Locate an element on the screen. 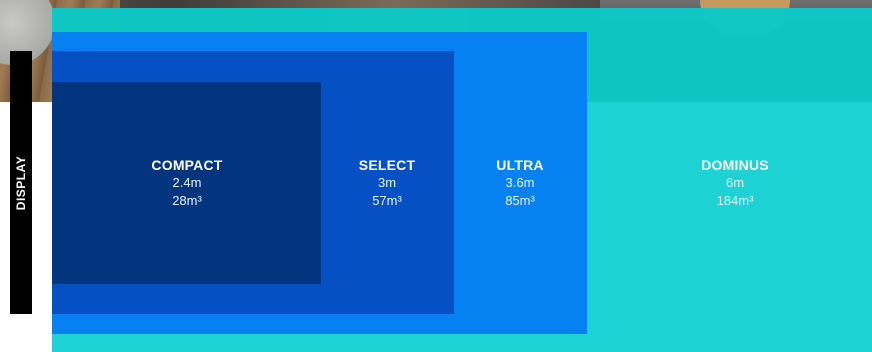  compact-length: 2.4m is located at coordinates (187, 182).